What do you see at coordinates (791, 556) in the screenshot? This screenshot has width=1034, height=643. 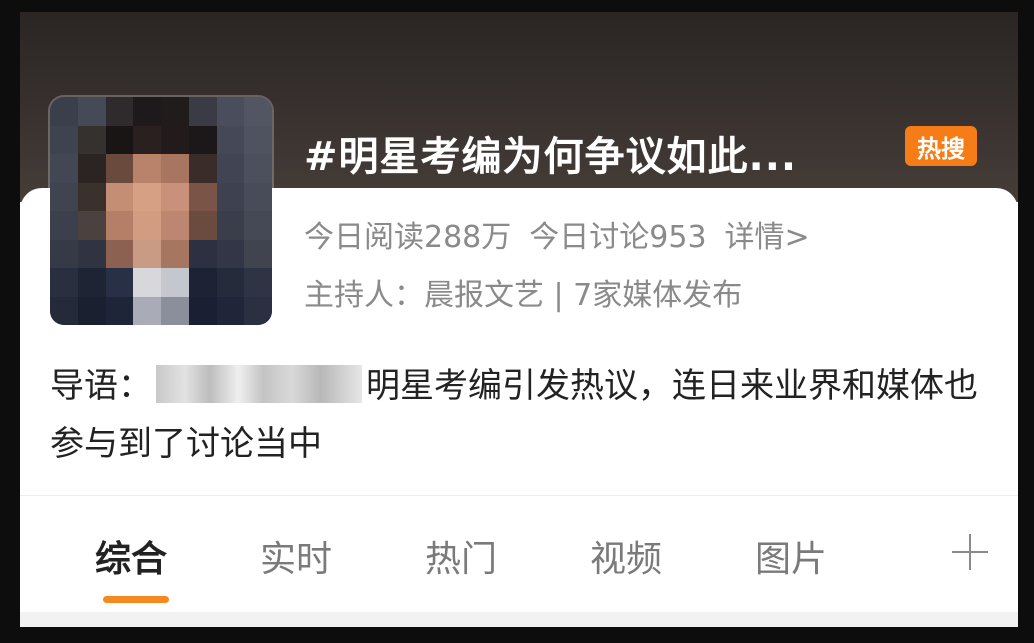 I see `tab-images: 图片` at bounding box center [791, 556].